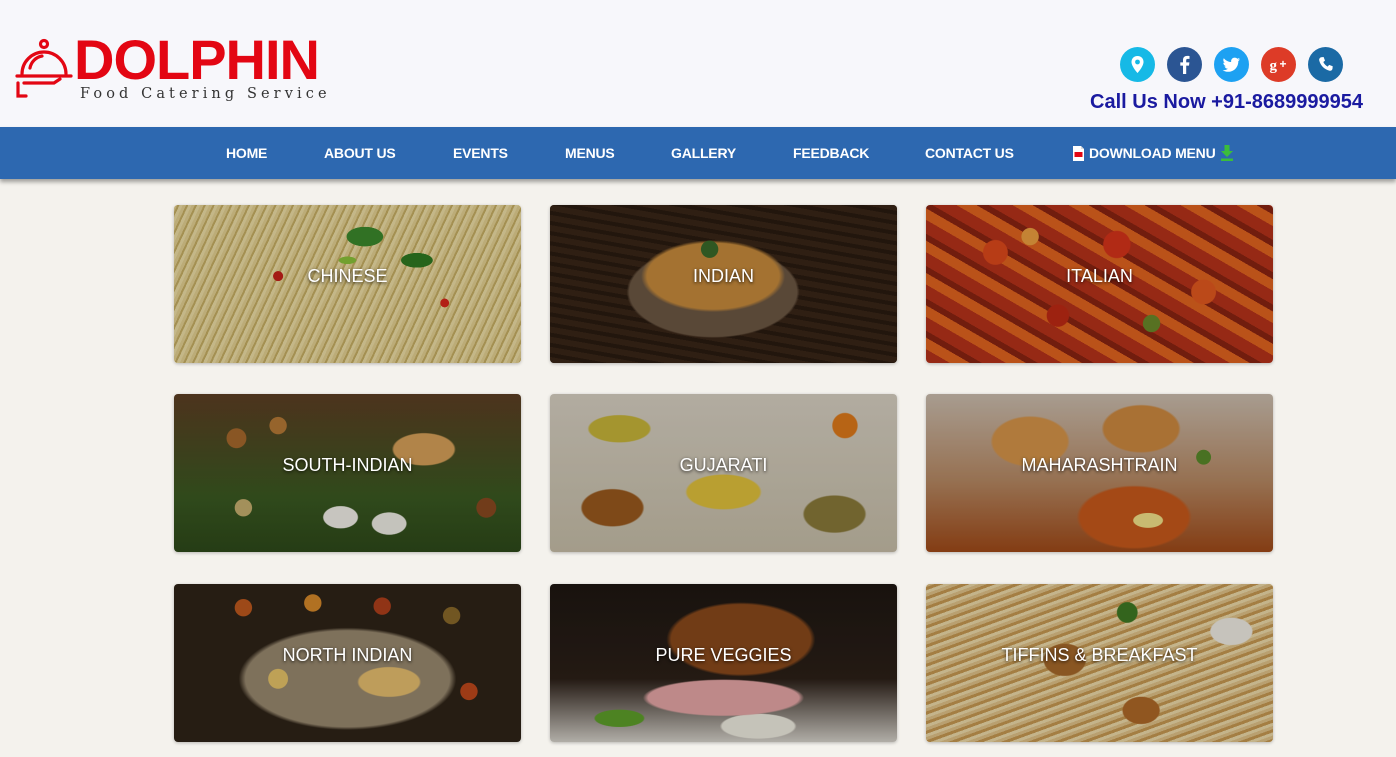  What do you see at coordinates (246, 153) in the screenshot?
I see `nav-item-home: HOME` at bounding box center [246, 153].